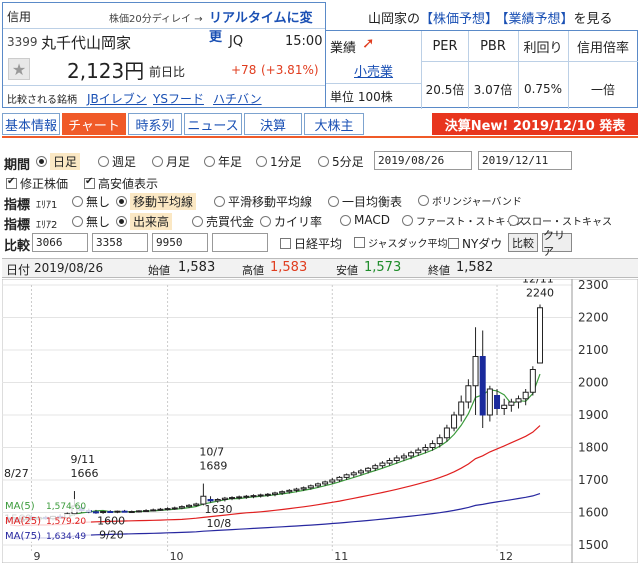  Describe the element at coordinates (365, 220) in the screenshot. I see `area2-macd: MACD` at that location.